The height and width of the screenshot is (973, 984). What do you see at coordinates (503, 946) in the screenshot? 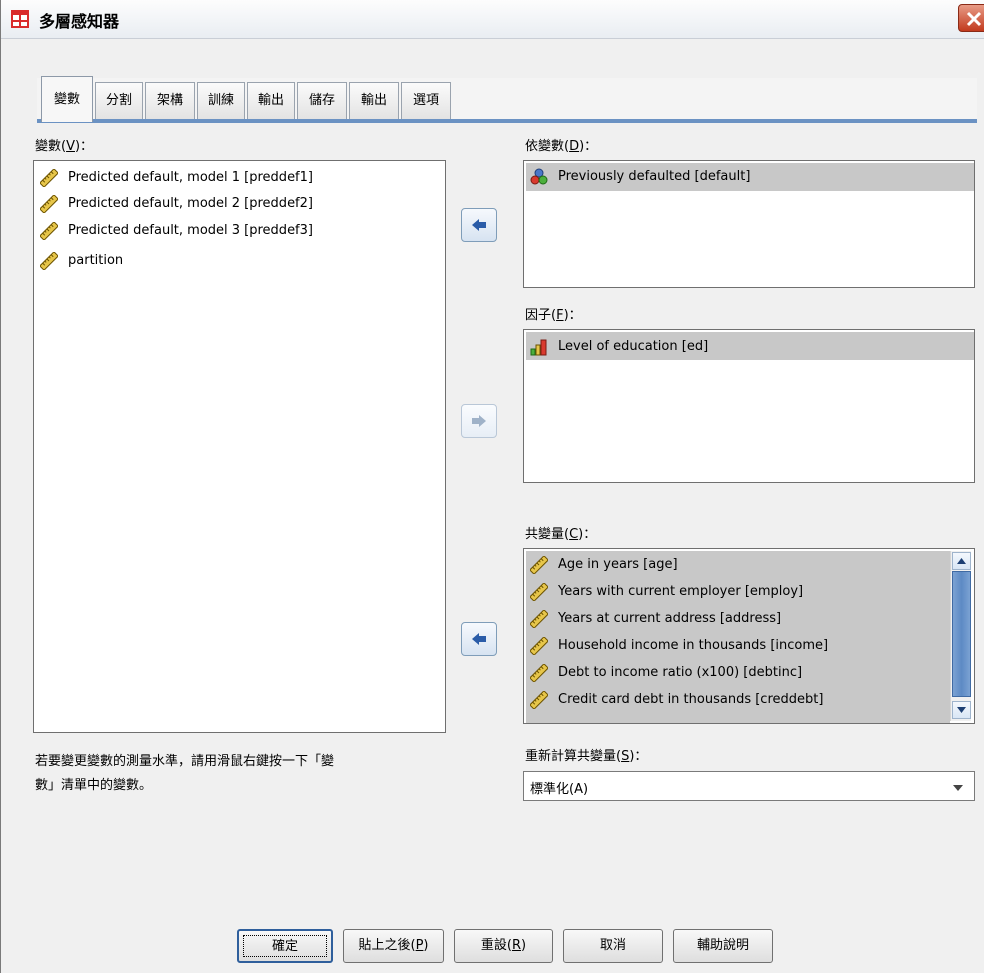
I see `reset-button: 重設(R)` at bounding box center [503, 946].